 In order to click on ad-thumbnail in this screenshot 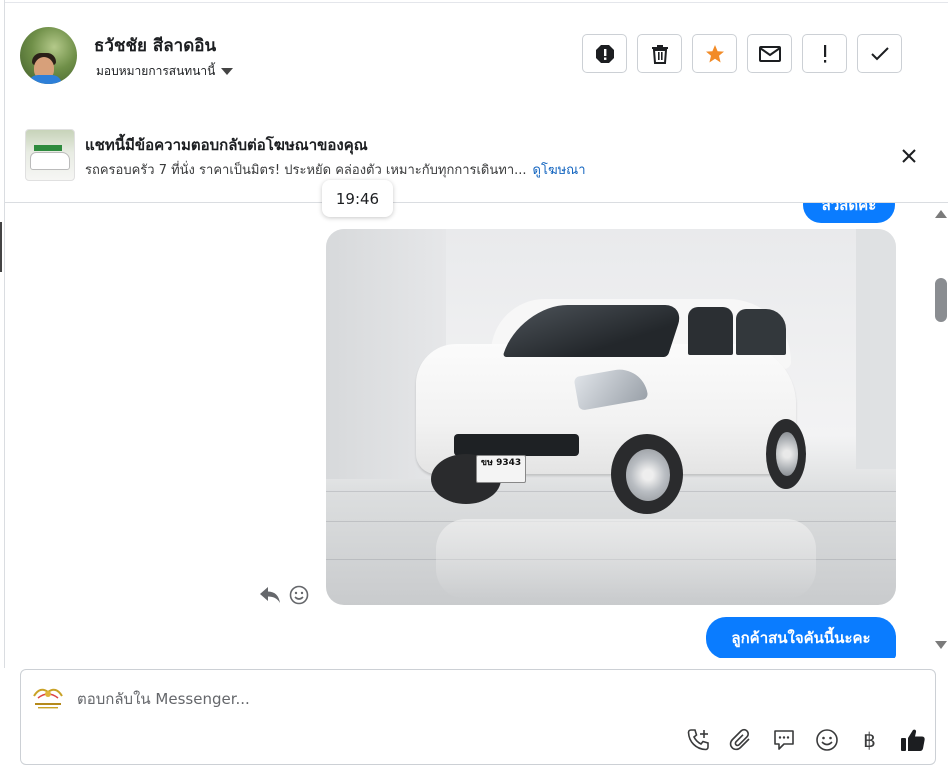, I will do `click(50, 155)`.